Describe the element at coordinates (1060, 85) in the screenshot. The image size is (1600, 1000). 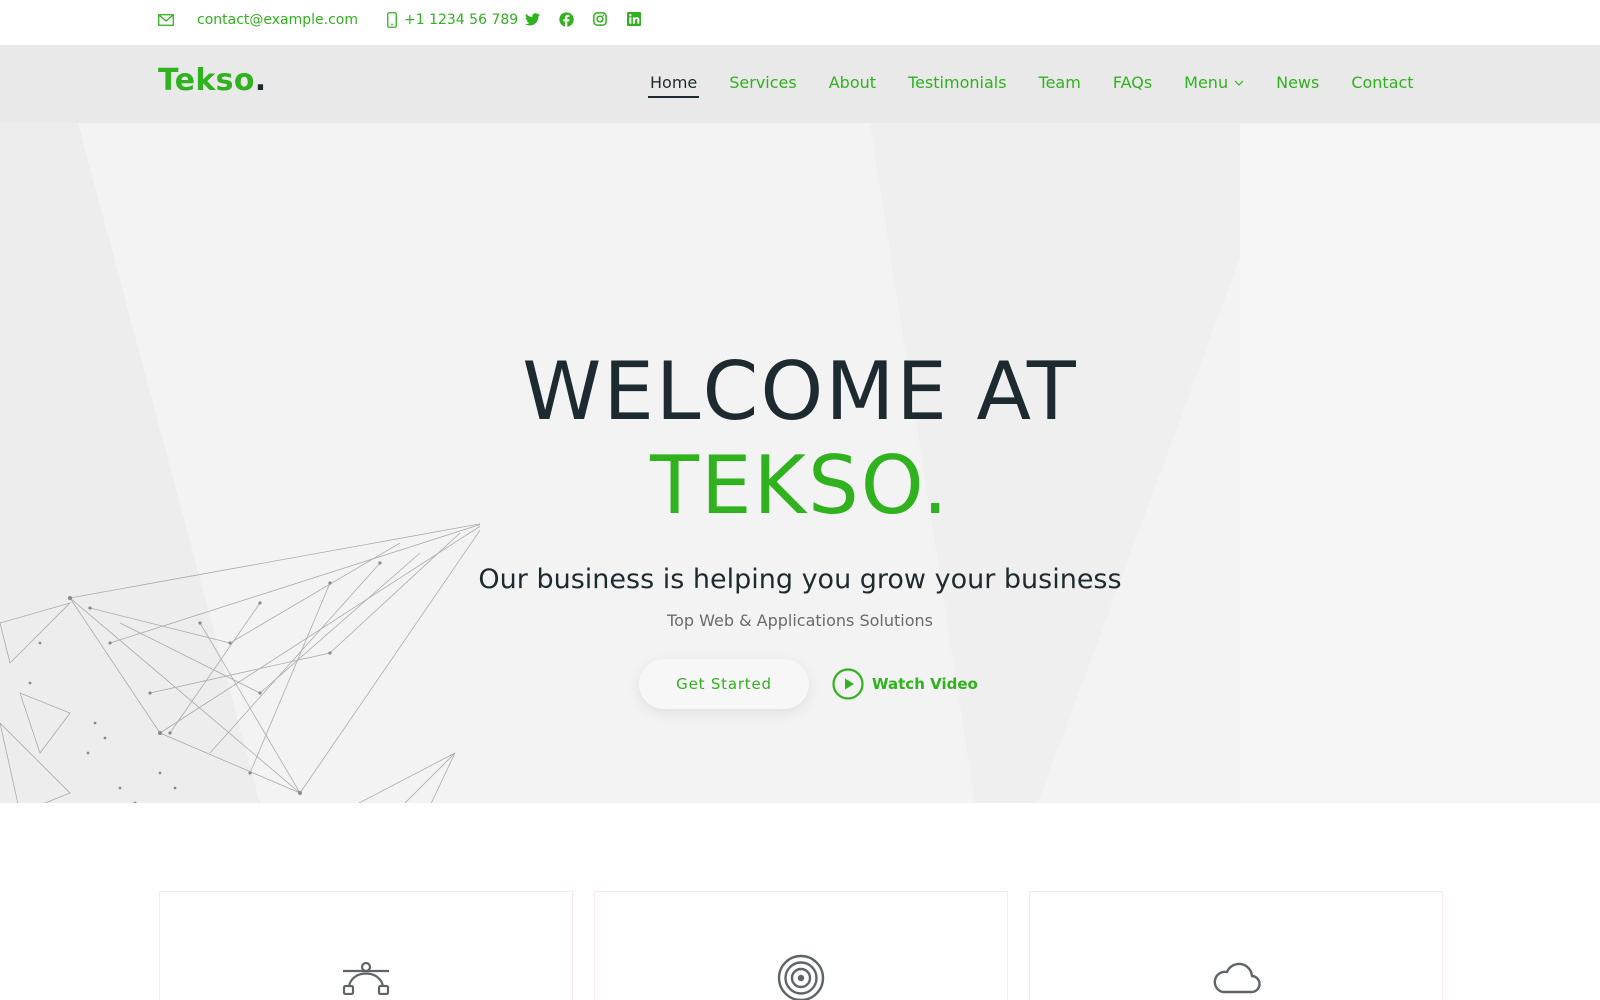
I see `nav-item-team: Team` at that location.